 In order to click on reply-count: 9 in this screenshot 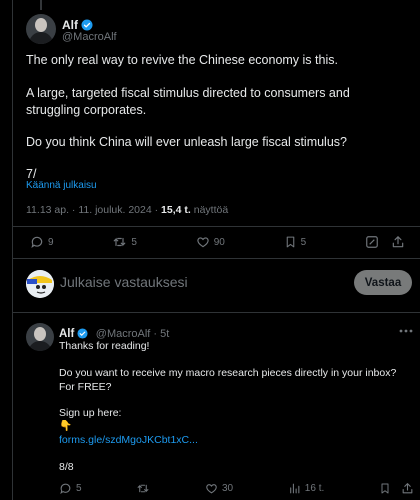, I will do `click(51, 242)`.